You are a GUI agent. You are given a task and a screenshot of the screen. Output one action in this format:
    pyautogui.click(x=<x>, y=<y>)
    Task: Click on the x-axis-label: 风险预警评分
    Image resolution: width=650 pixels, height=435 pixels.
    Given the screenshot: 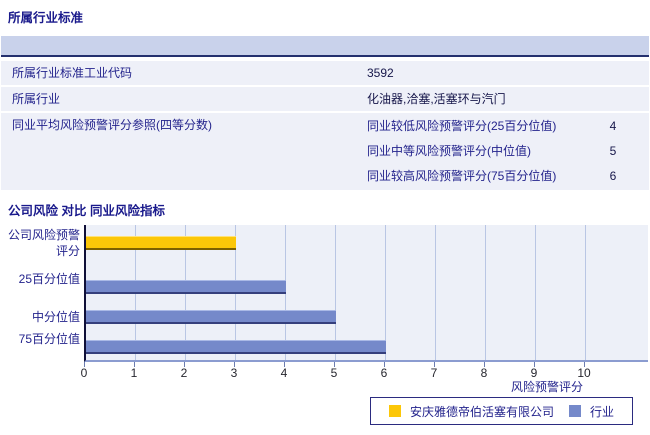 What is the action you would take?
    pyautogui.click(x=546, y=387)
    